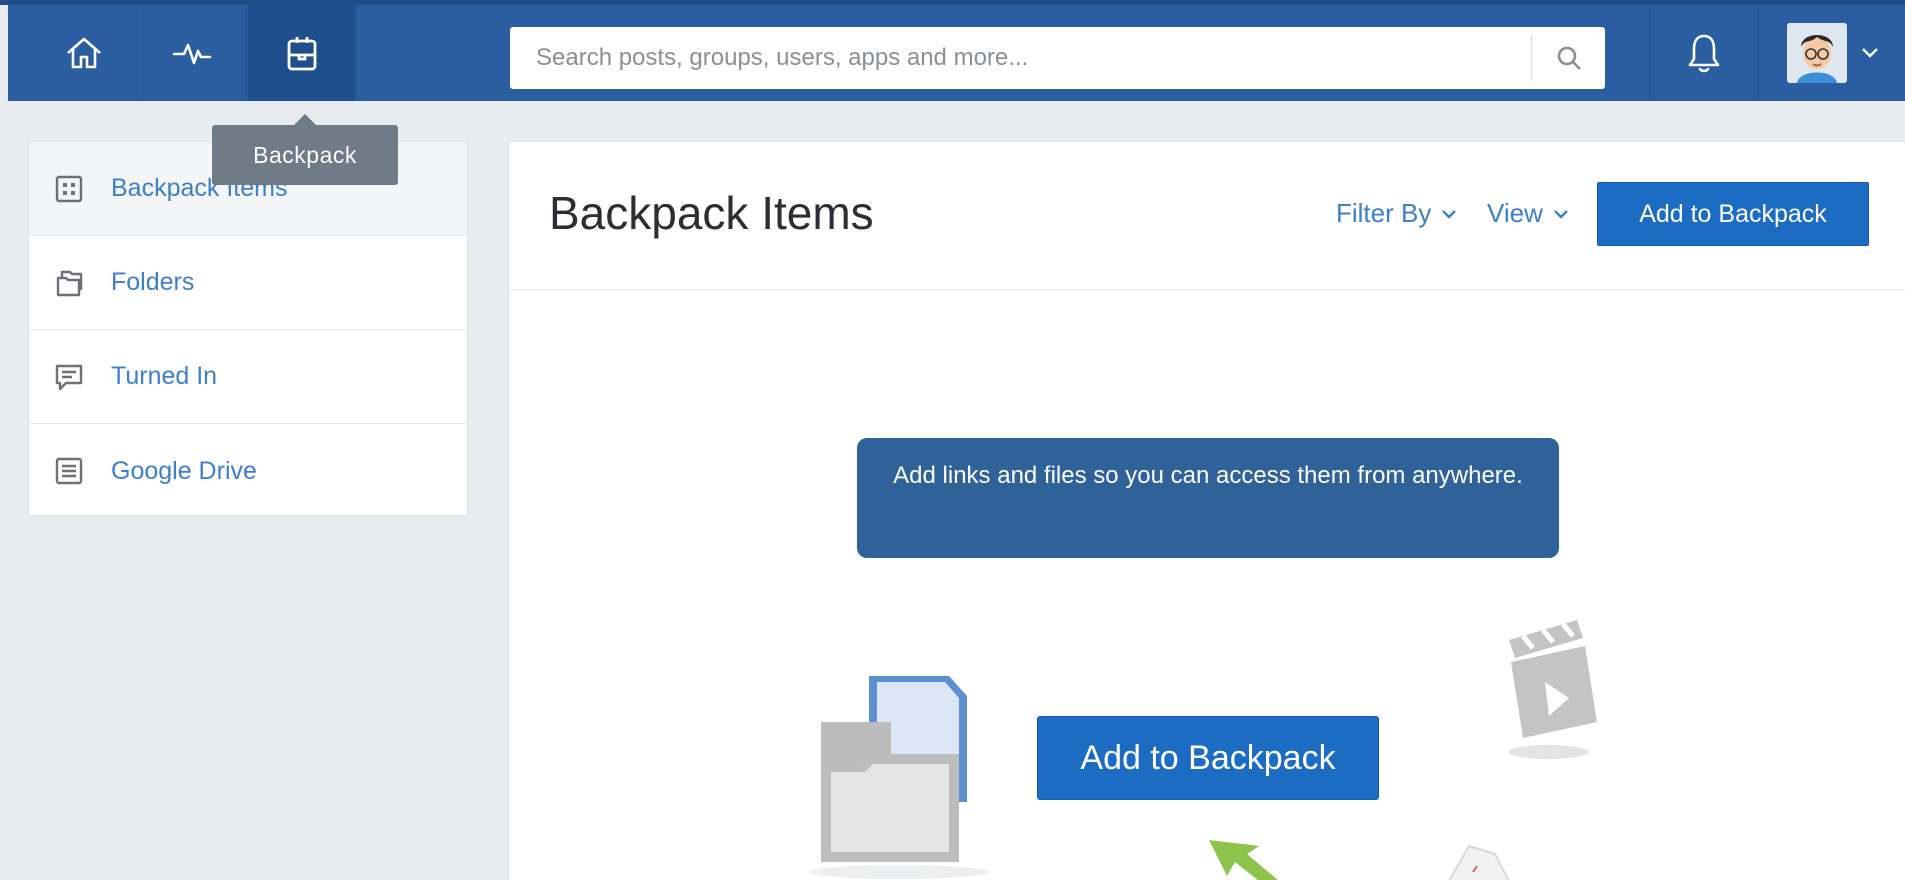  I want to click on nav-backpack-button, so click(302, 53).